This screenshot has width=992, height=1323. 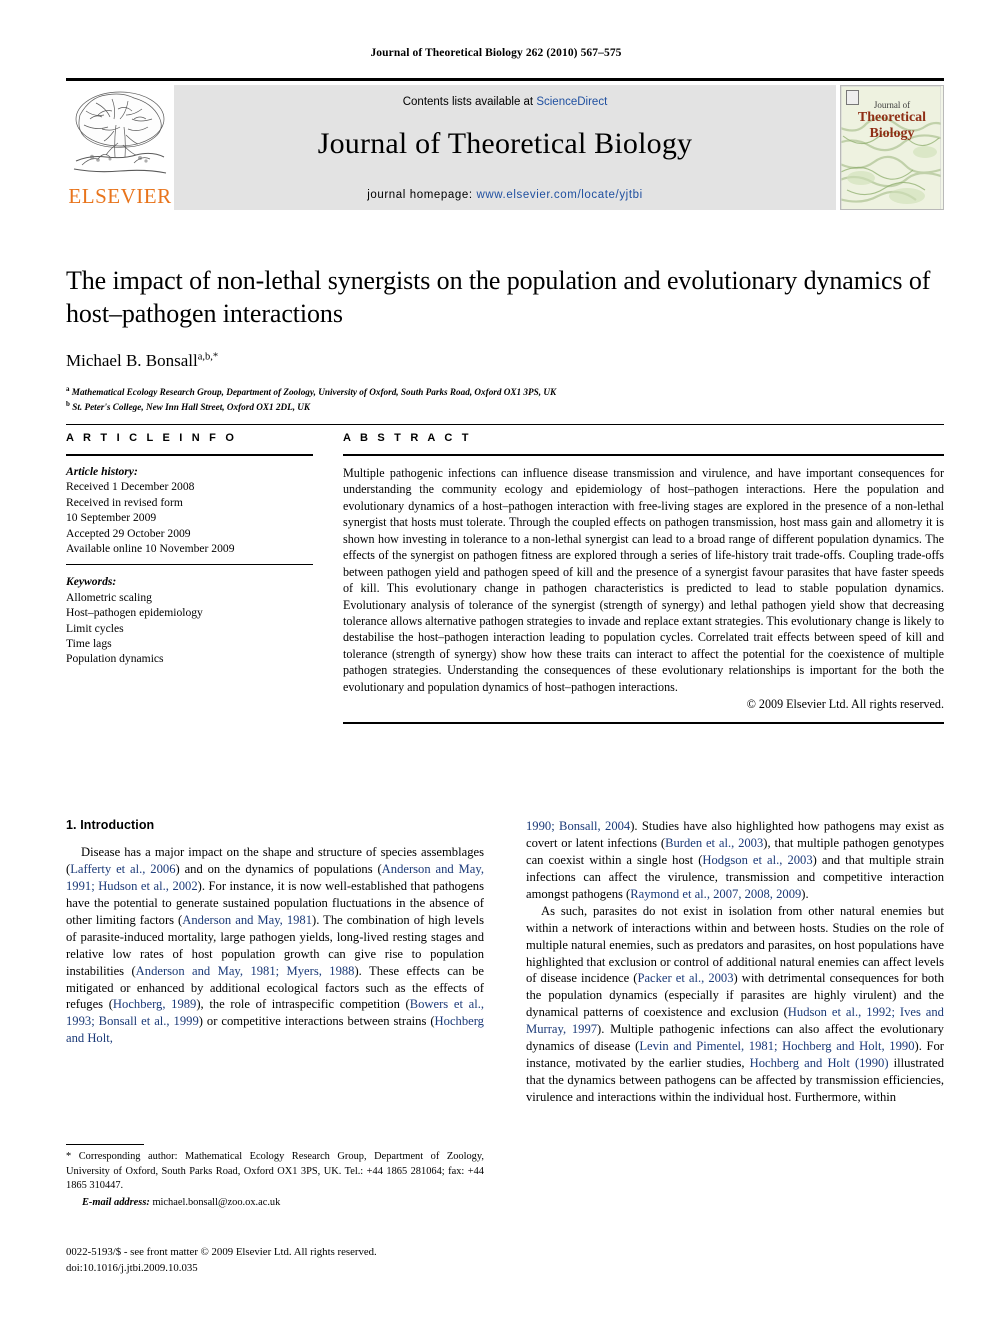 I want to click on journal-title: Journal of Theoretical Biology, so click(x=505, y=143).